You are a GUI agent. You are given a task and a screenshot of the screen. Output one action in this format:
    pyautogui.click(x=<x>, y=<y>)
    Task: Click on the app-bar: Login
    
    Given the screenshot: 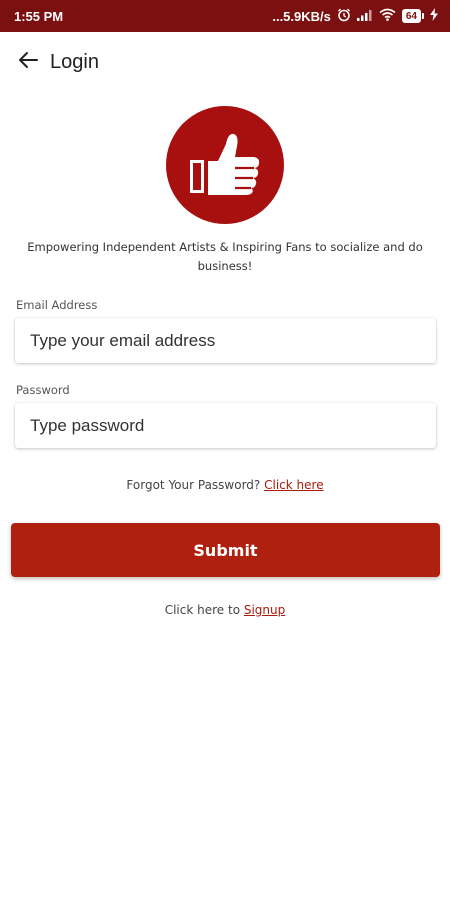 What is the action you would take?
    pyautogui.click(x=225, y=62)
    